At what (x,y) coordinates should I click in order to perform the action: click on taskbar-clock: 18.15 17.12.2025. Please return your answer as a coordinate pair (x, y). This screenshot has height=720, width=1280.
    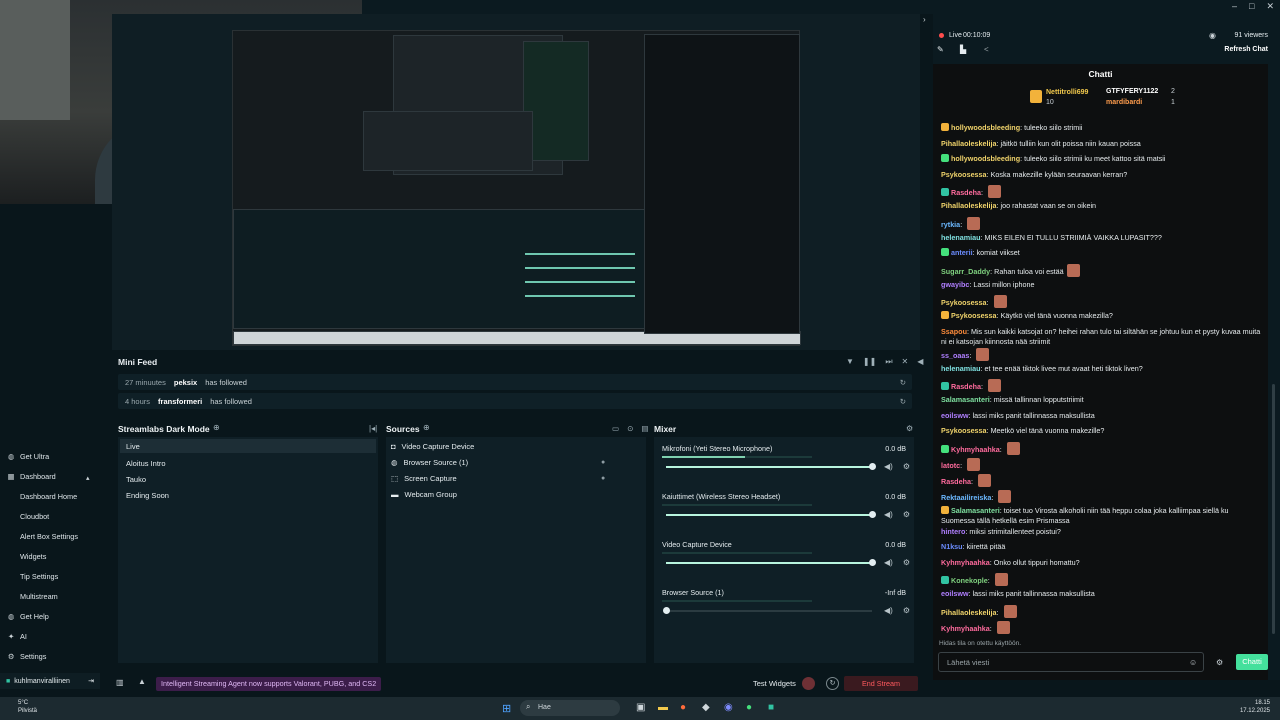
    Looking at the image, I should click on (1255, 707).